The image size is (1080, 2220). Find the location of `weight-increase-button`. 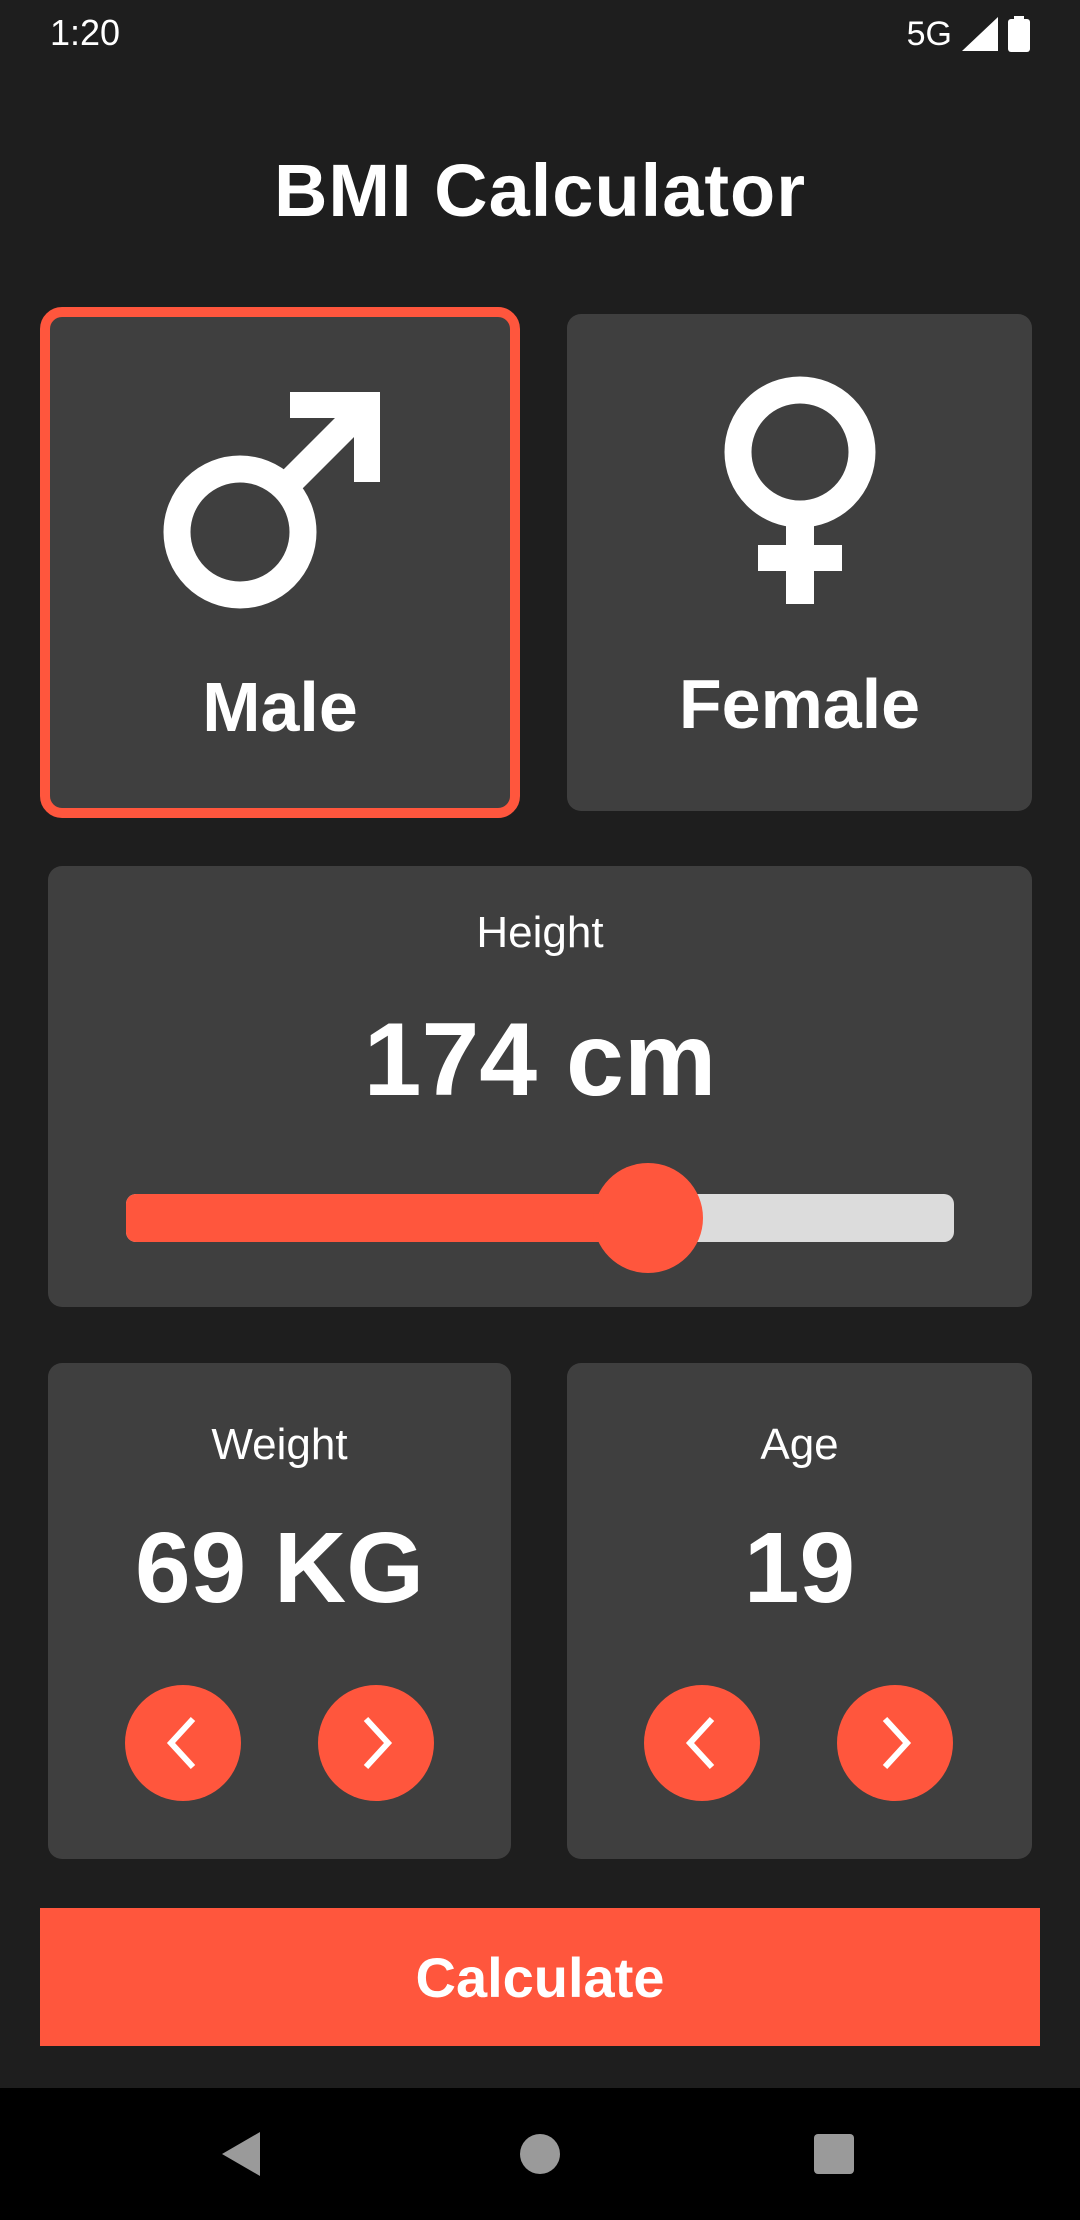

weight-increase-button is located at coordinates (376, 1743).